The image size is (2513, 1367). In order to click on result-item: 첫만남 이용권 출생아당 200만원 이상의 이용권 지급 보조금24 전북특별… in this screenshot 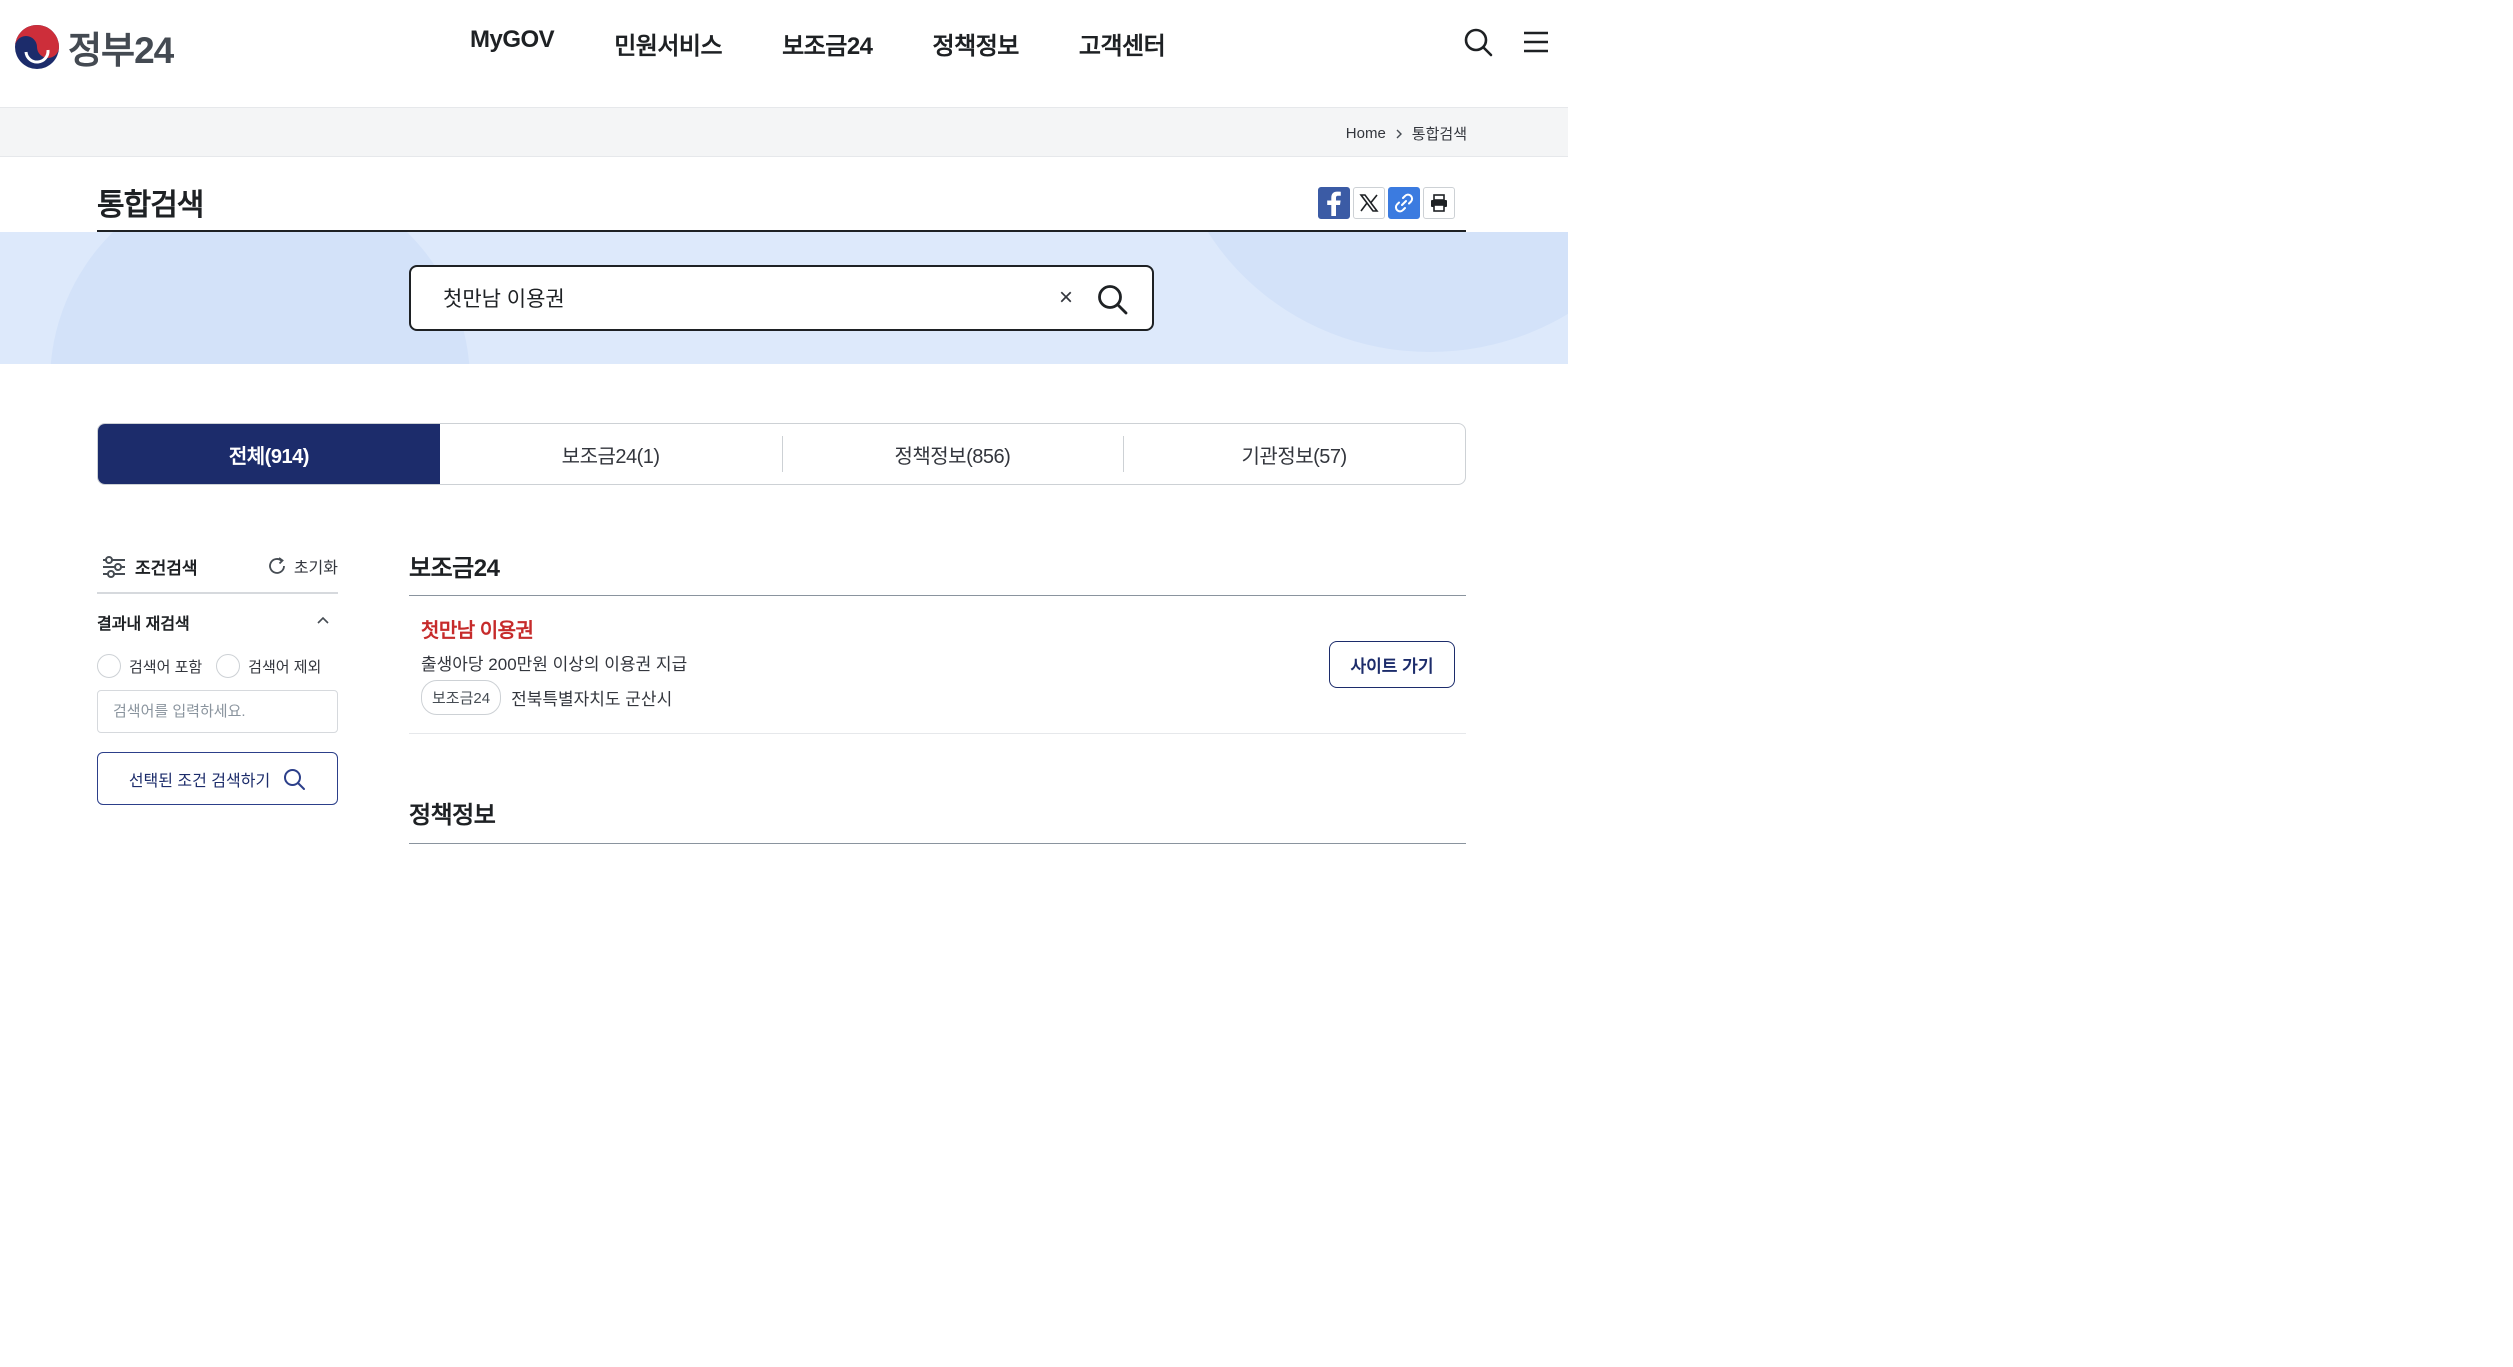, I will do `click(937, 665)`.